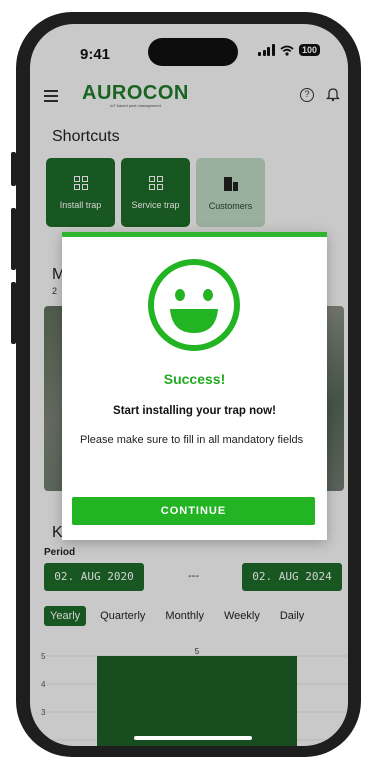 The height and width of the screenshot is (760, 365). I want to click on smiley-icon, so click(194, 305).